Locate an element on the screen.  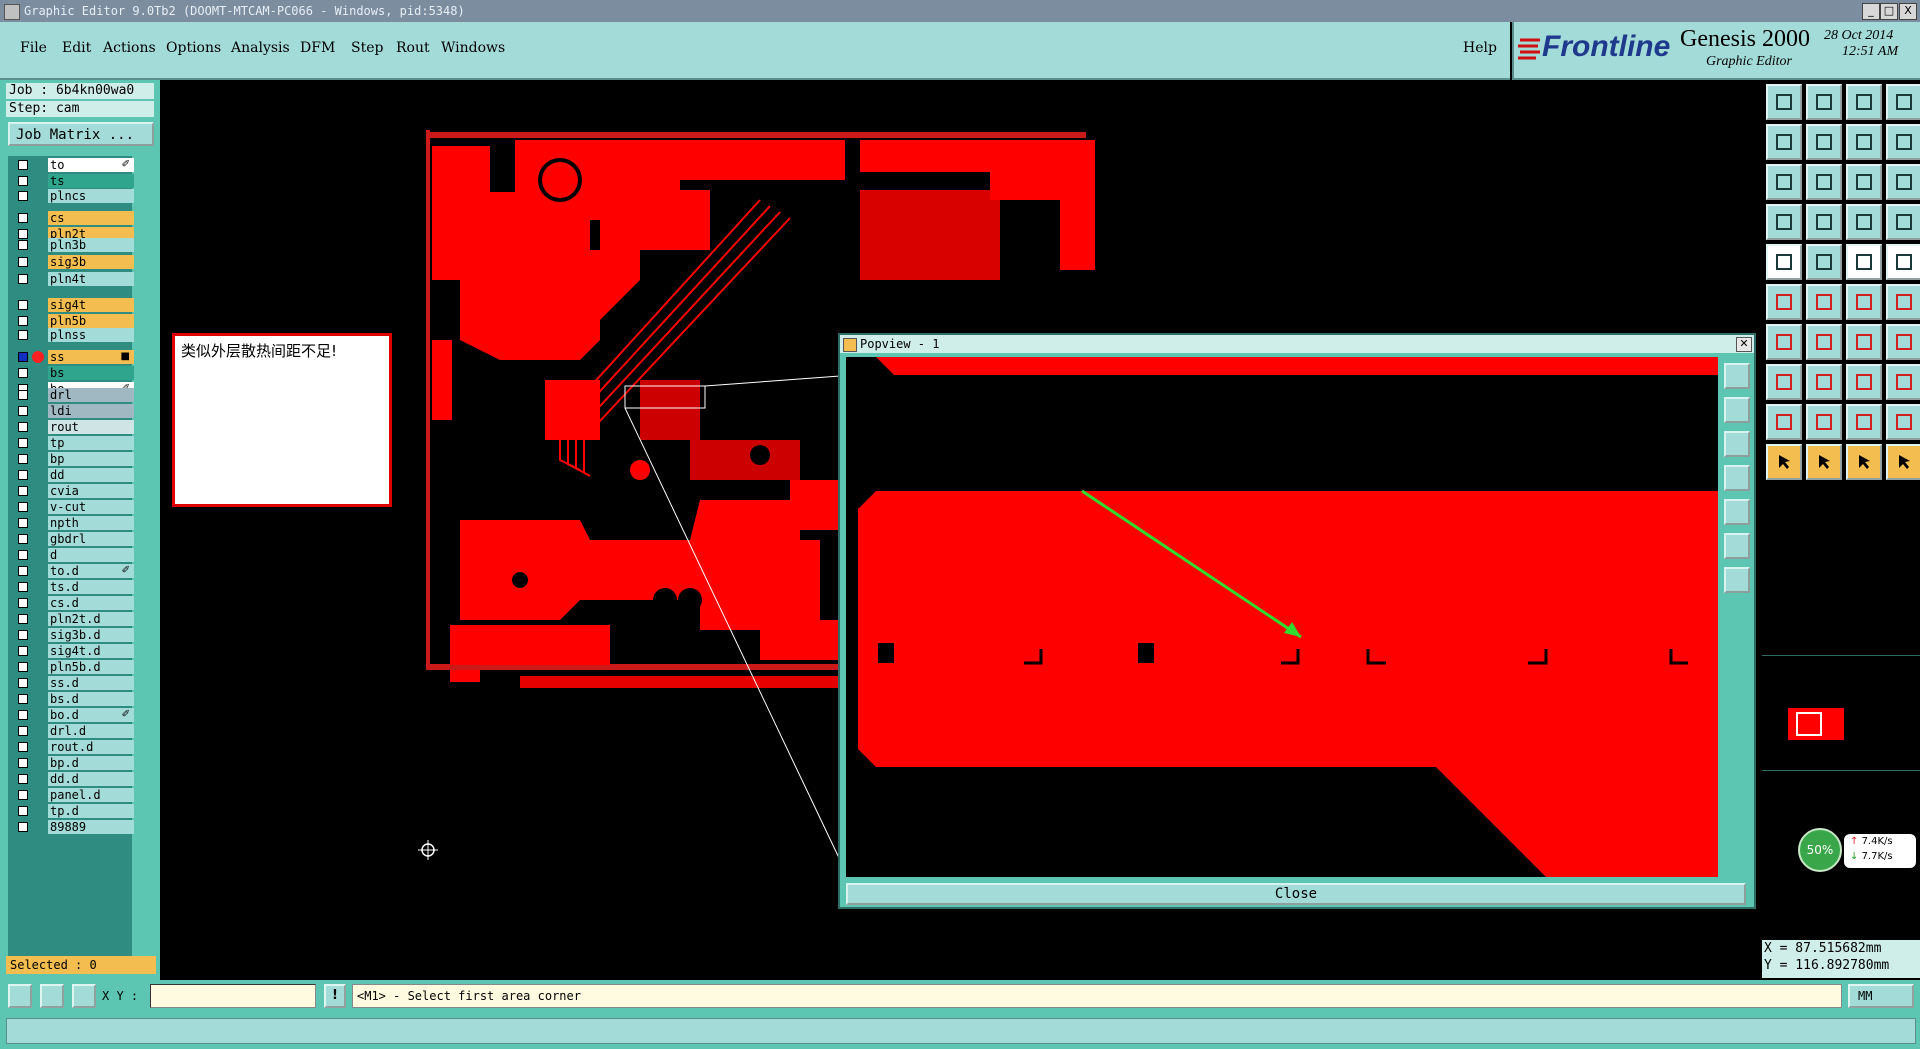
tool-fit-1-icon is located at coordinates (1784, 142).